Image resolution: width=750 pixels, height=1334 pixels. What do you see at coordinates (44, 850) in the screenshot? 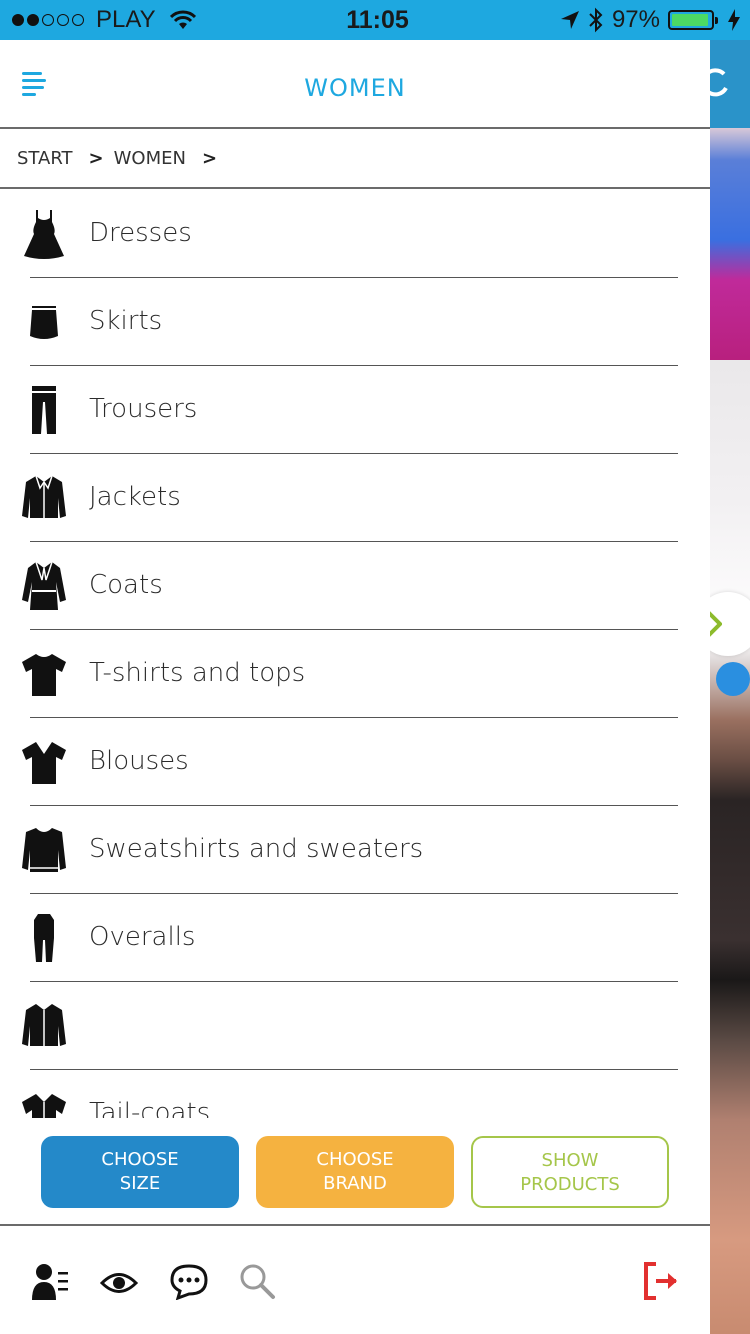
I see `sweater-icon` at bounding box center [44, 850].